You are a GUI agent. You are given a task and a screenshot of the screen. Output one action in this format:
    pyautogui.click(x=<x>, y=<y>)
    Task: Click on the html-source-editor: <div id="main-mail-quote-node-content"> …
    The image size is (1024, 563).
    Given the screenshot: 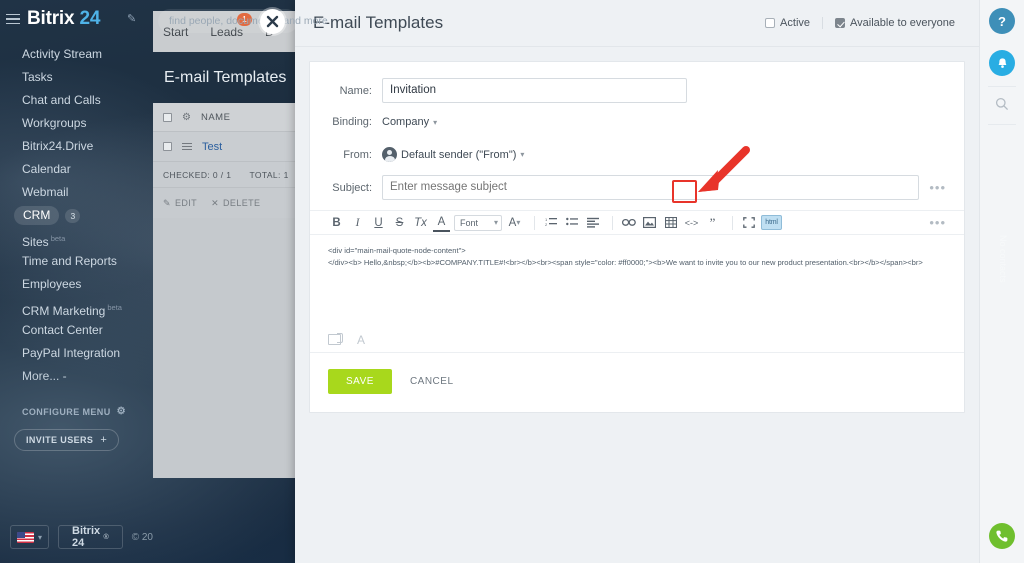 What is the action you would take?
    pyautogui.click(x=637, y=281)
    